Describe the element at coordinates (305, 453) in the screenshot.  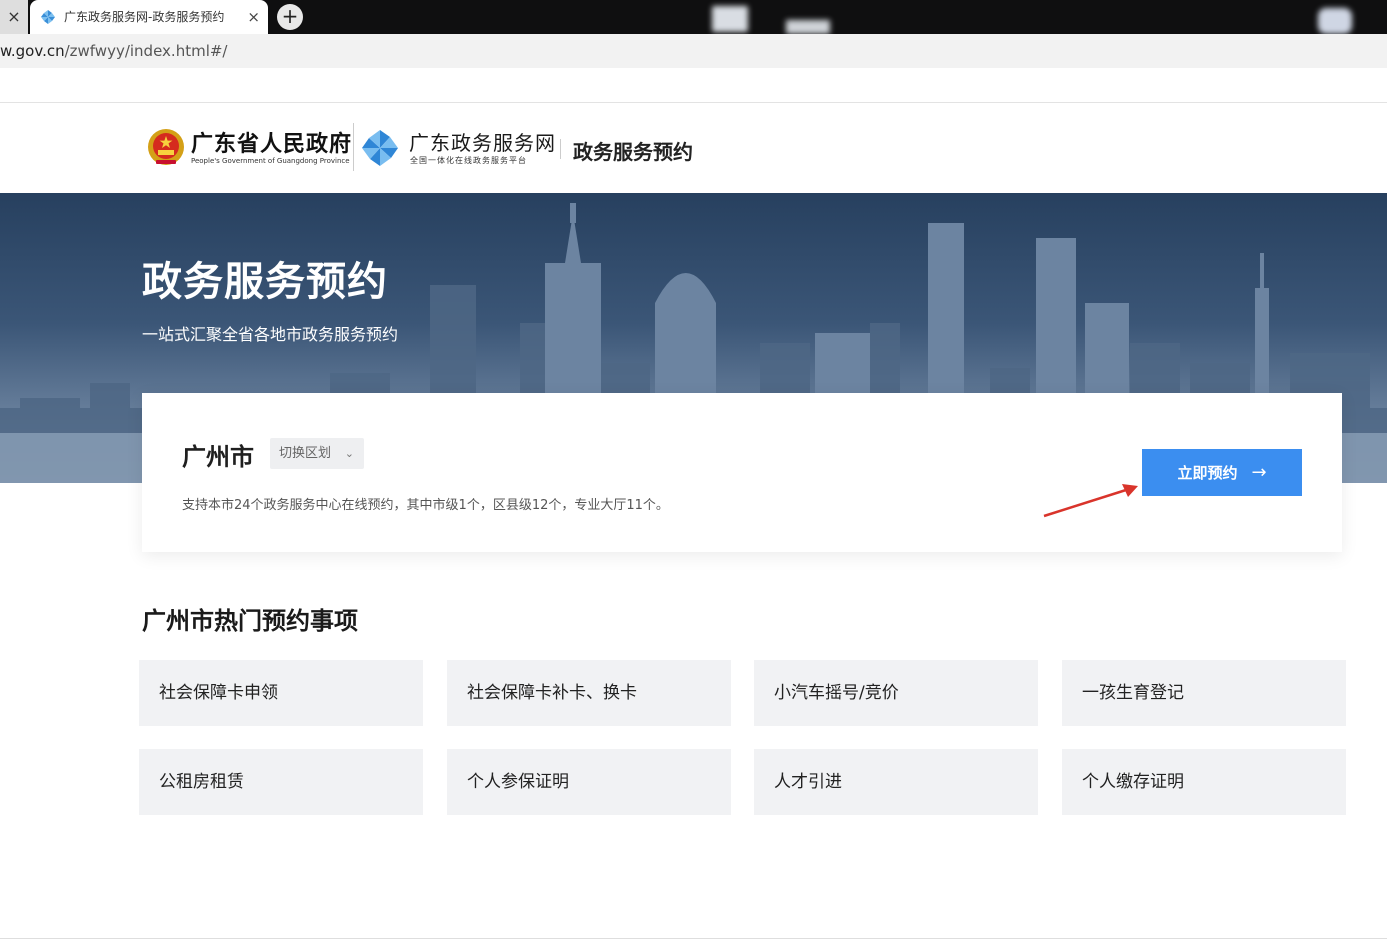
I see `switch-region-label: 切换区划` at that location.